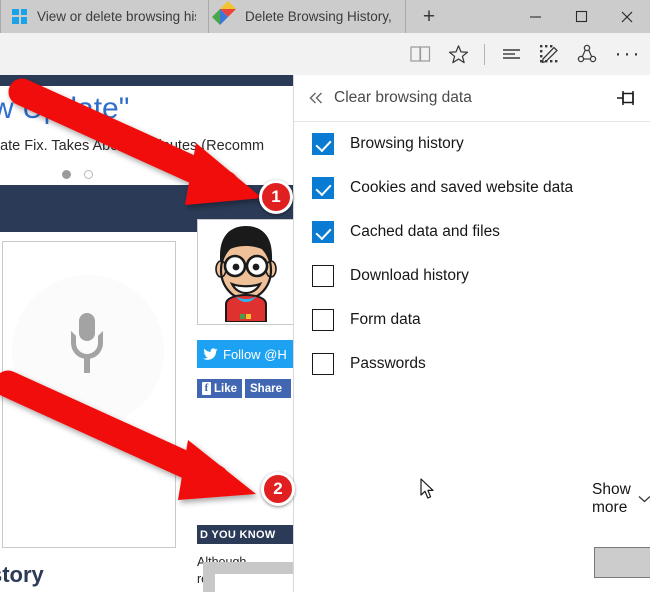 The image size is (650, 592). Describe the element at coordinates (22, 574) in the screenshot. I see `section-heading: story` at that location.